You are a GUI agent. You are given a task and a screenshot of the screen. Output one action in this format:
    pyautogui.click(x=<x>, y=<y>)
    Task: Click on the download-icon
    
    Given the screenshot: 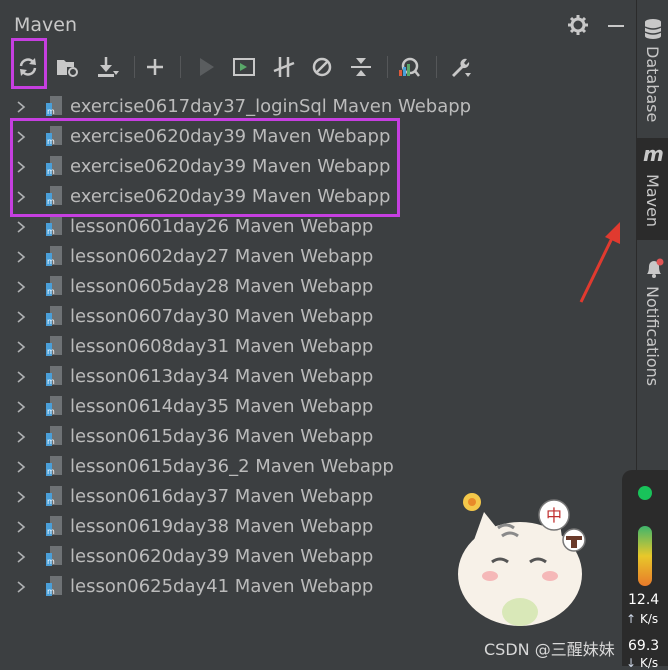 What is the action you would take?
    pyautogui.click(x=107, y=67)
    